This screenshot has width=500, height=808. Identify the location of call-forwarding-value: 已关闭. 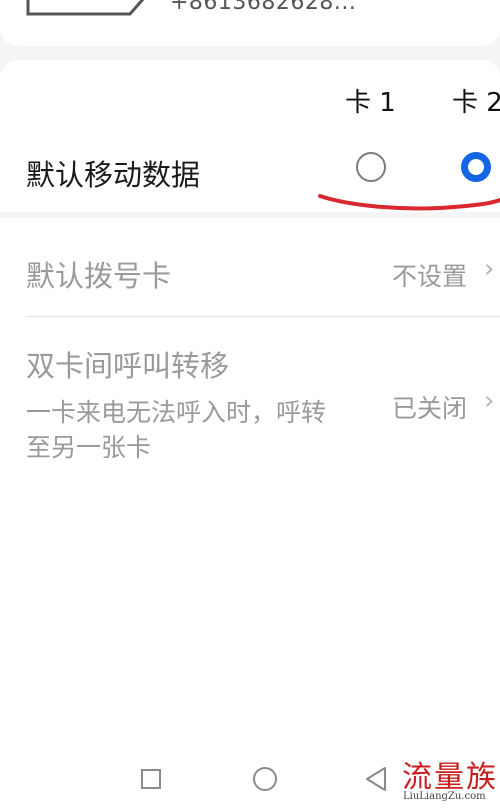
(429, 407).